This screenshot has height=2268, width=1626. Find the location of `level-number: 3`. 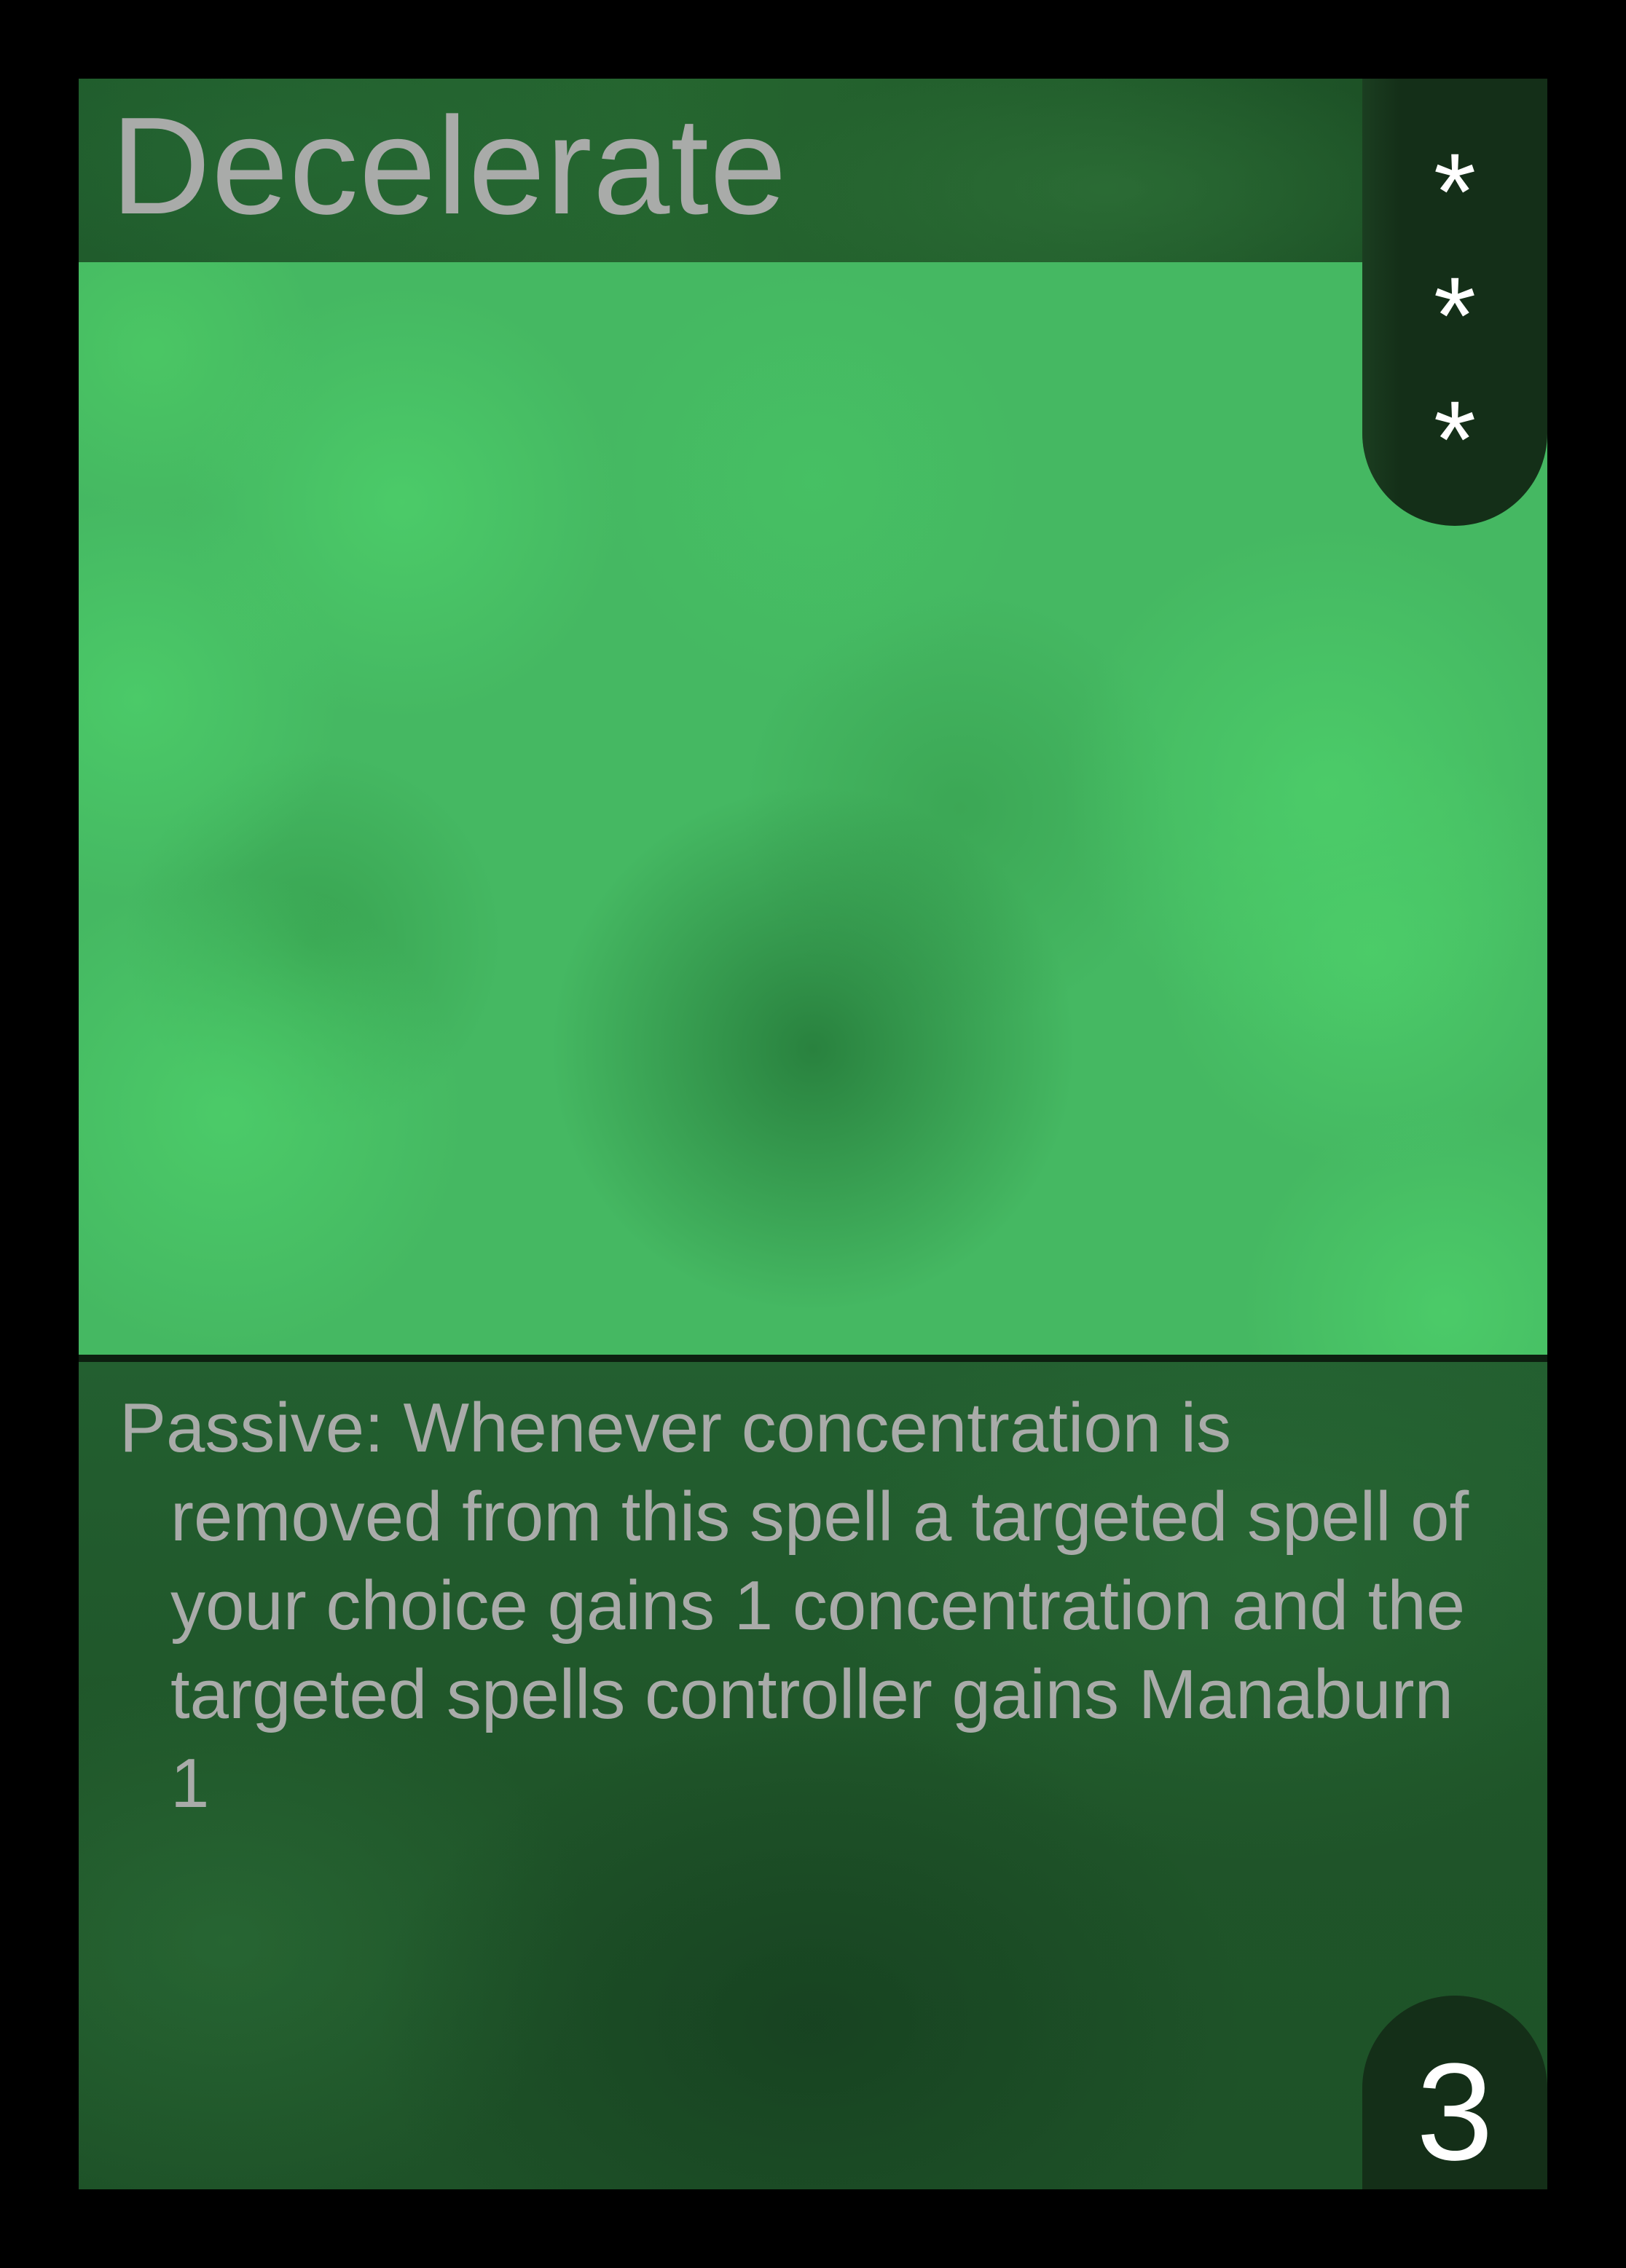

level-number: 3 is located at coordinates (1454, 2112).